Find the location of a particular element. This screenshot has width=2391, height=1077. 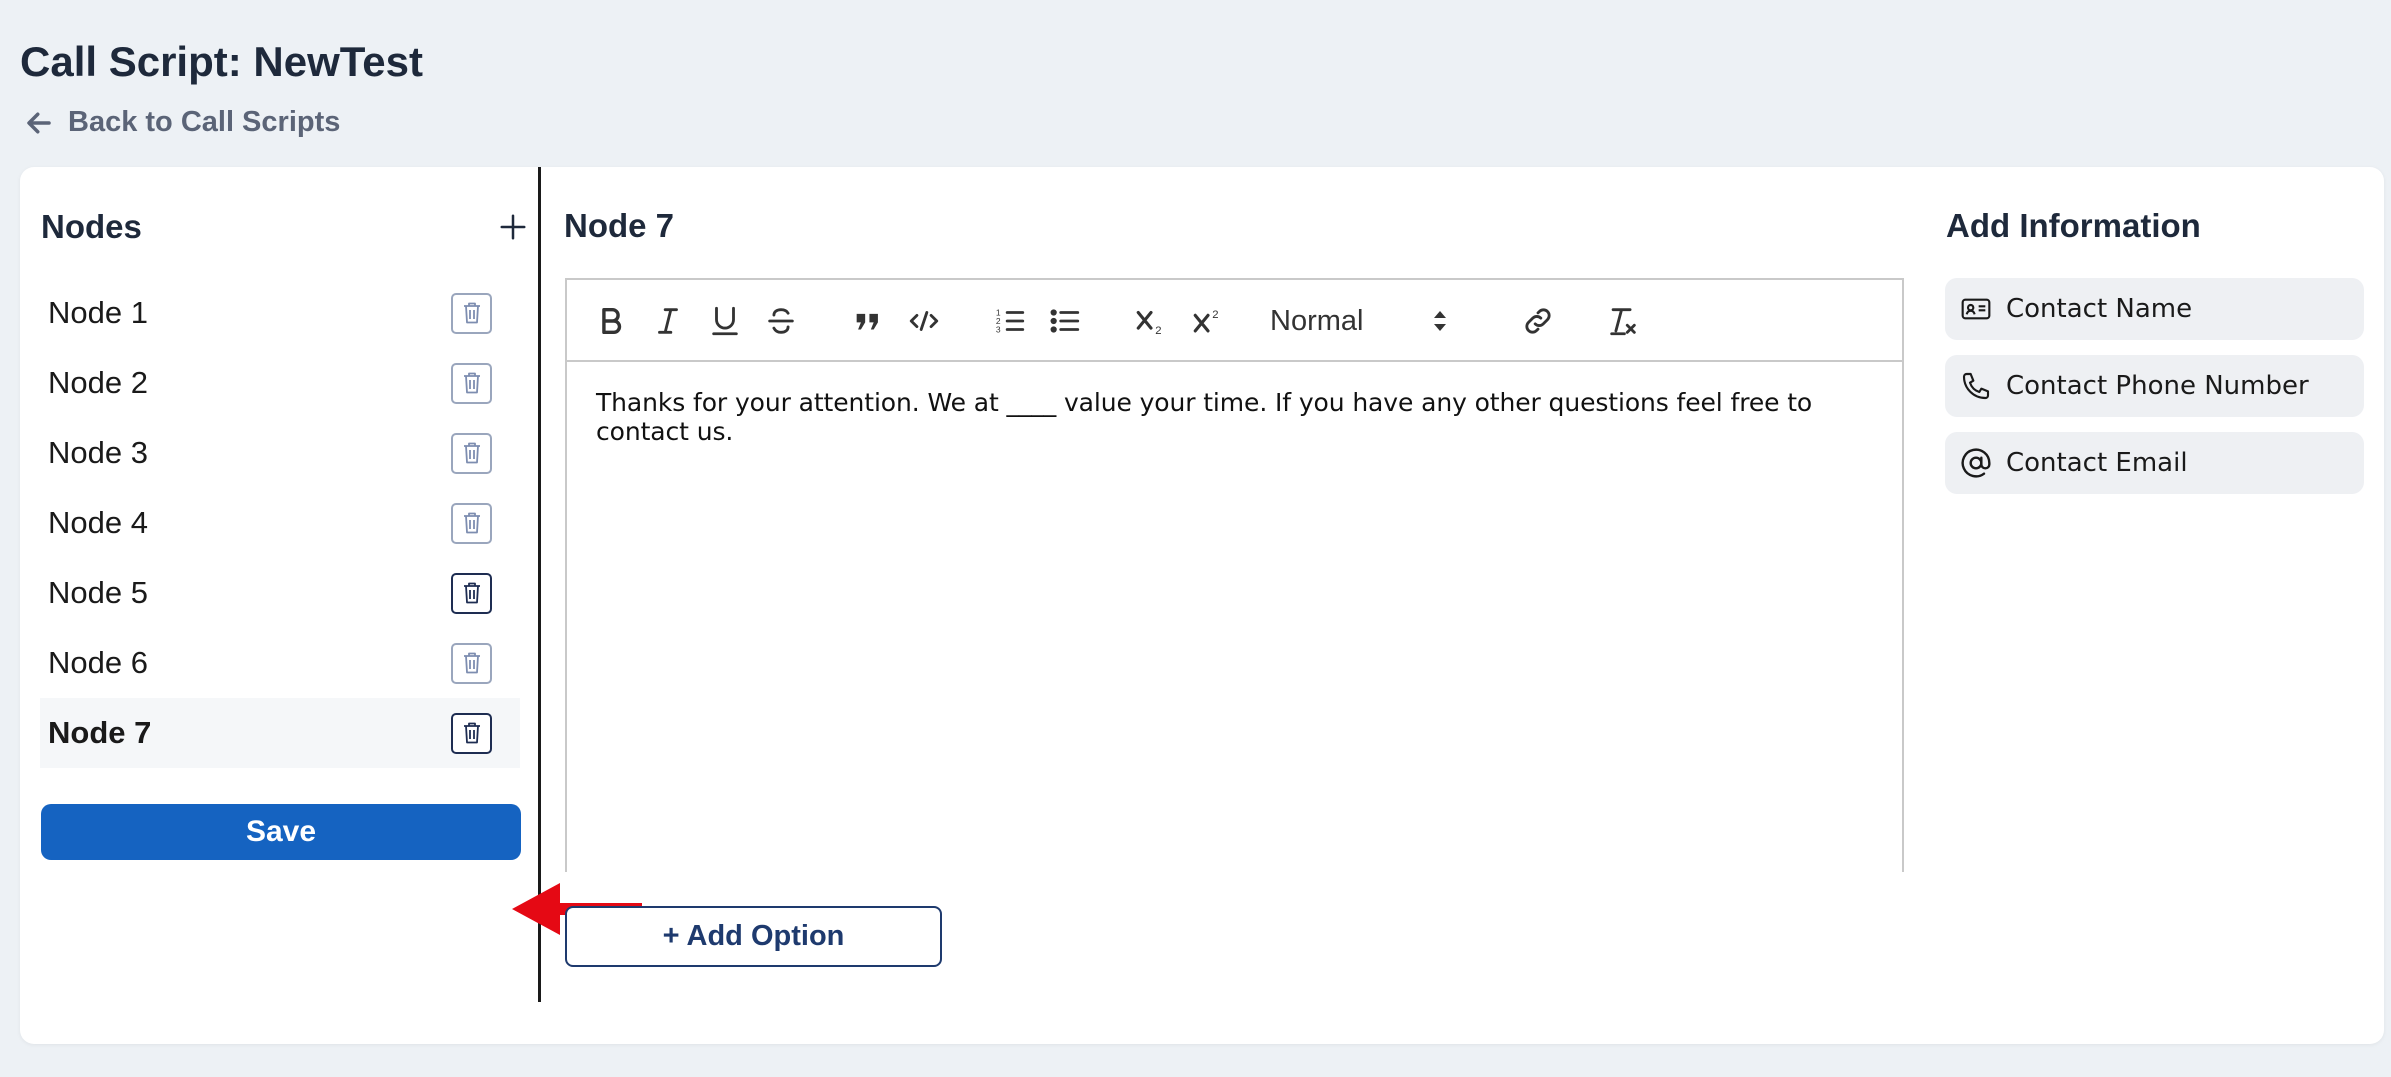

bold-button is located at coordinates (611, 321).